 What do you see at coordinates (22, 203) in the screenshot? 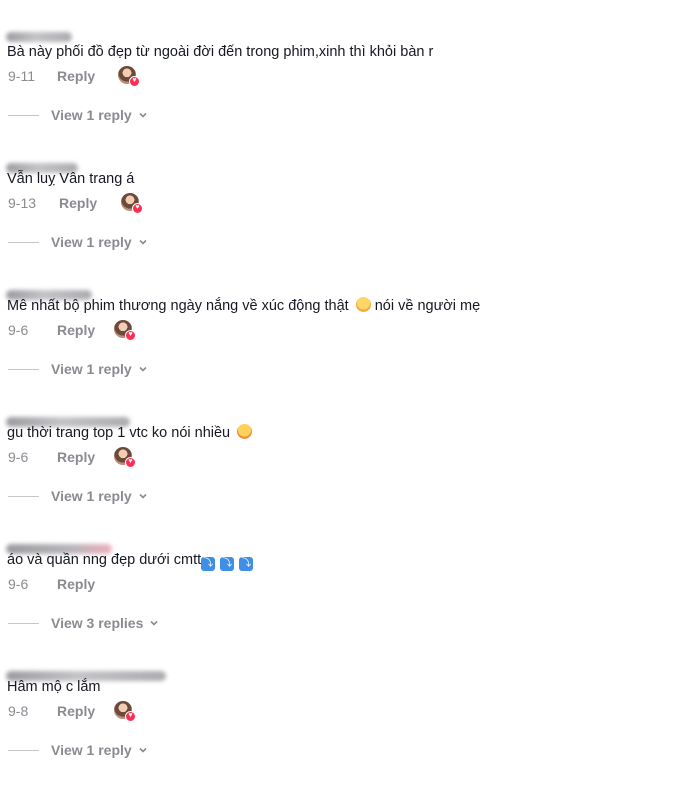
I see `comment-date: 9-13` at bounding box center [22, 203].